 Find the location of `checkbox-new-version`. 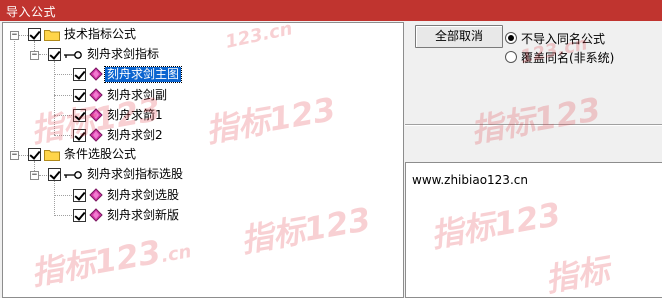

checkbox-new-version is located at coordinates (79, 215).